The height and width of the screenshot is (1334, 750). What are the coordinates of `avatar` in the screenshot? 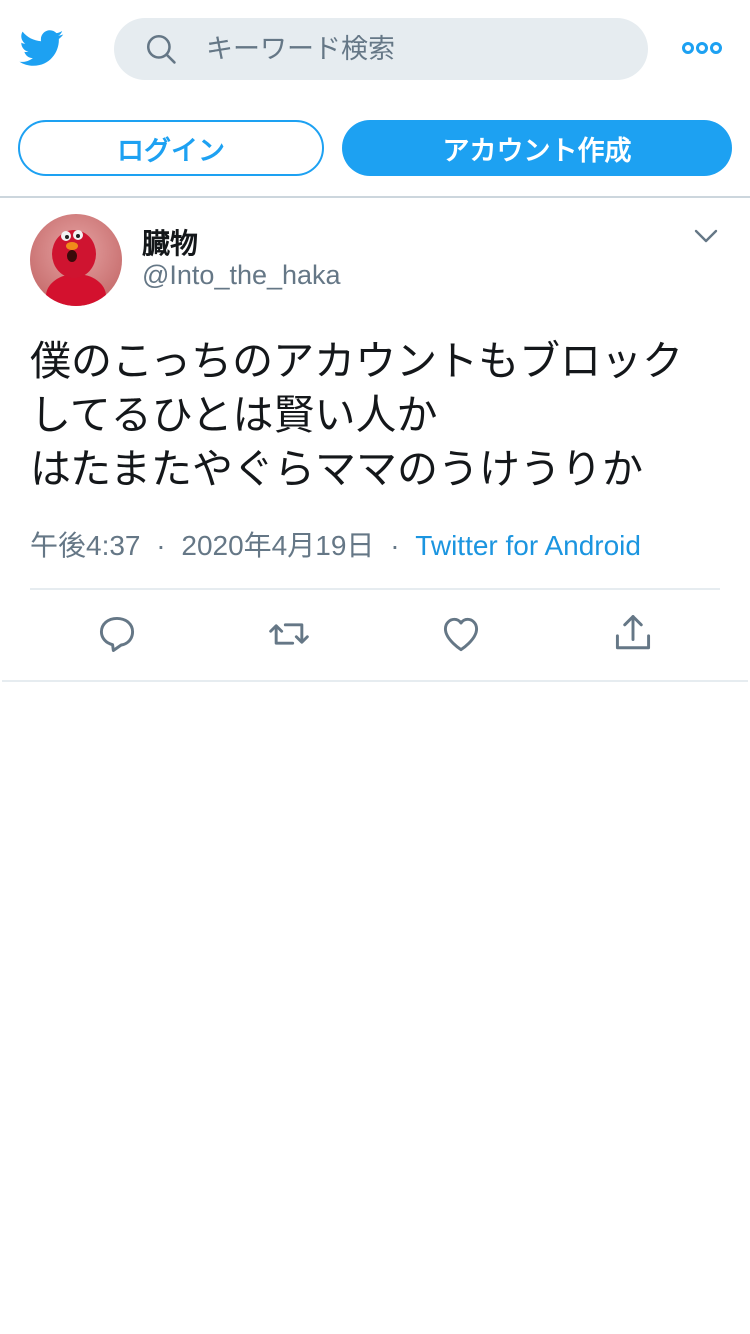 It's located at (76, 260).